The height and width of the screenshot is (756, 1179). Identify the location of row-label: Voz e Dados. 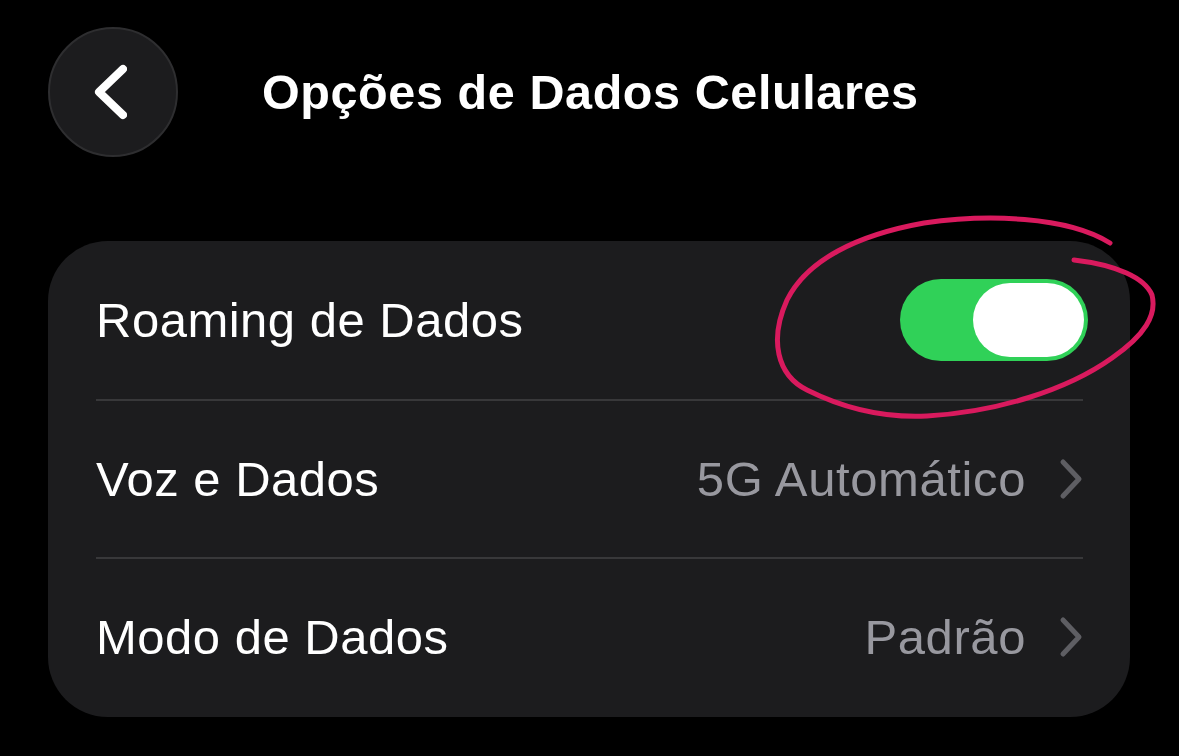
(238, 479).